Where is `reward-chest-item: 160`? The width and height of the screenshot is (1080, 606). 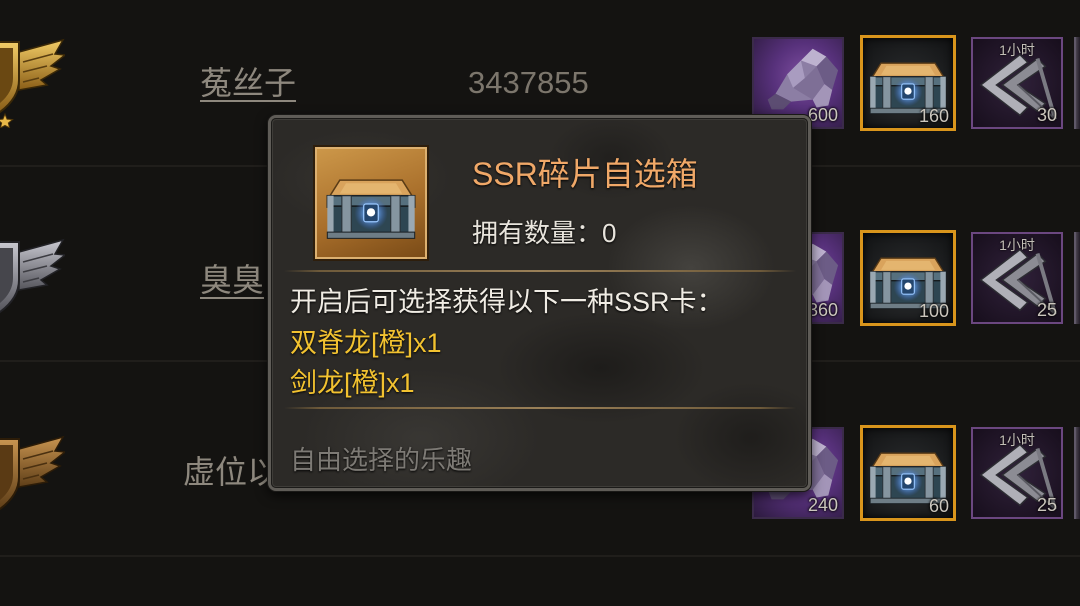 reward-chest-item: 160 is located at coordinates (908, 83).